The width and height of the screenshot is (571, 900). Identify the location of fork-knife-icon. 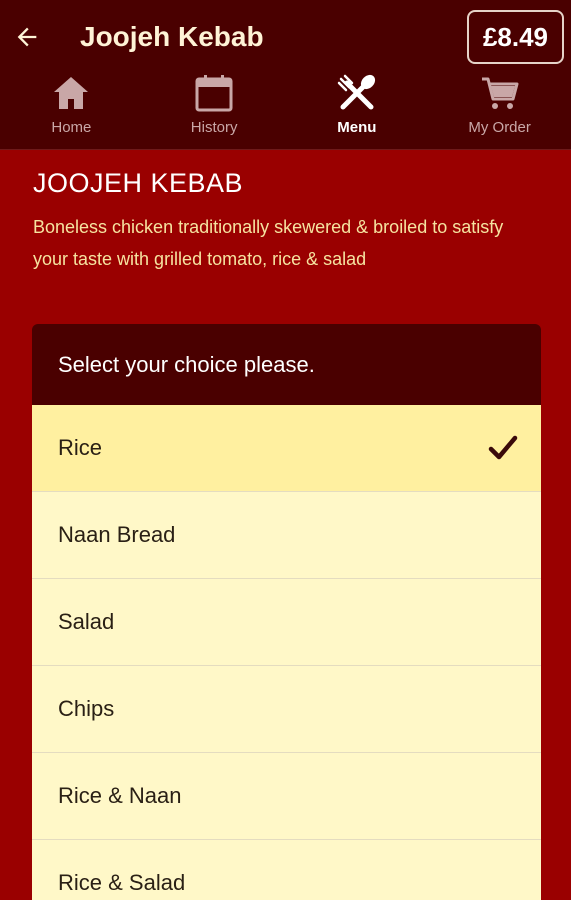
(357, 93).